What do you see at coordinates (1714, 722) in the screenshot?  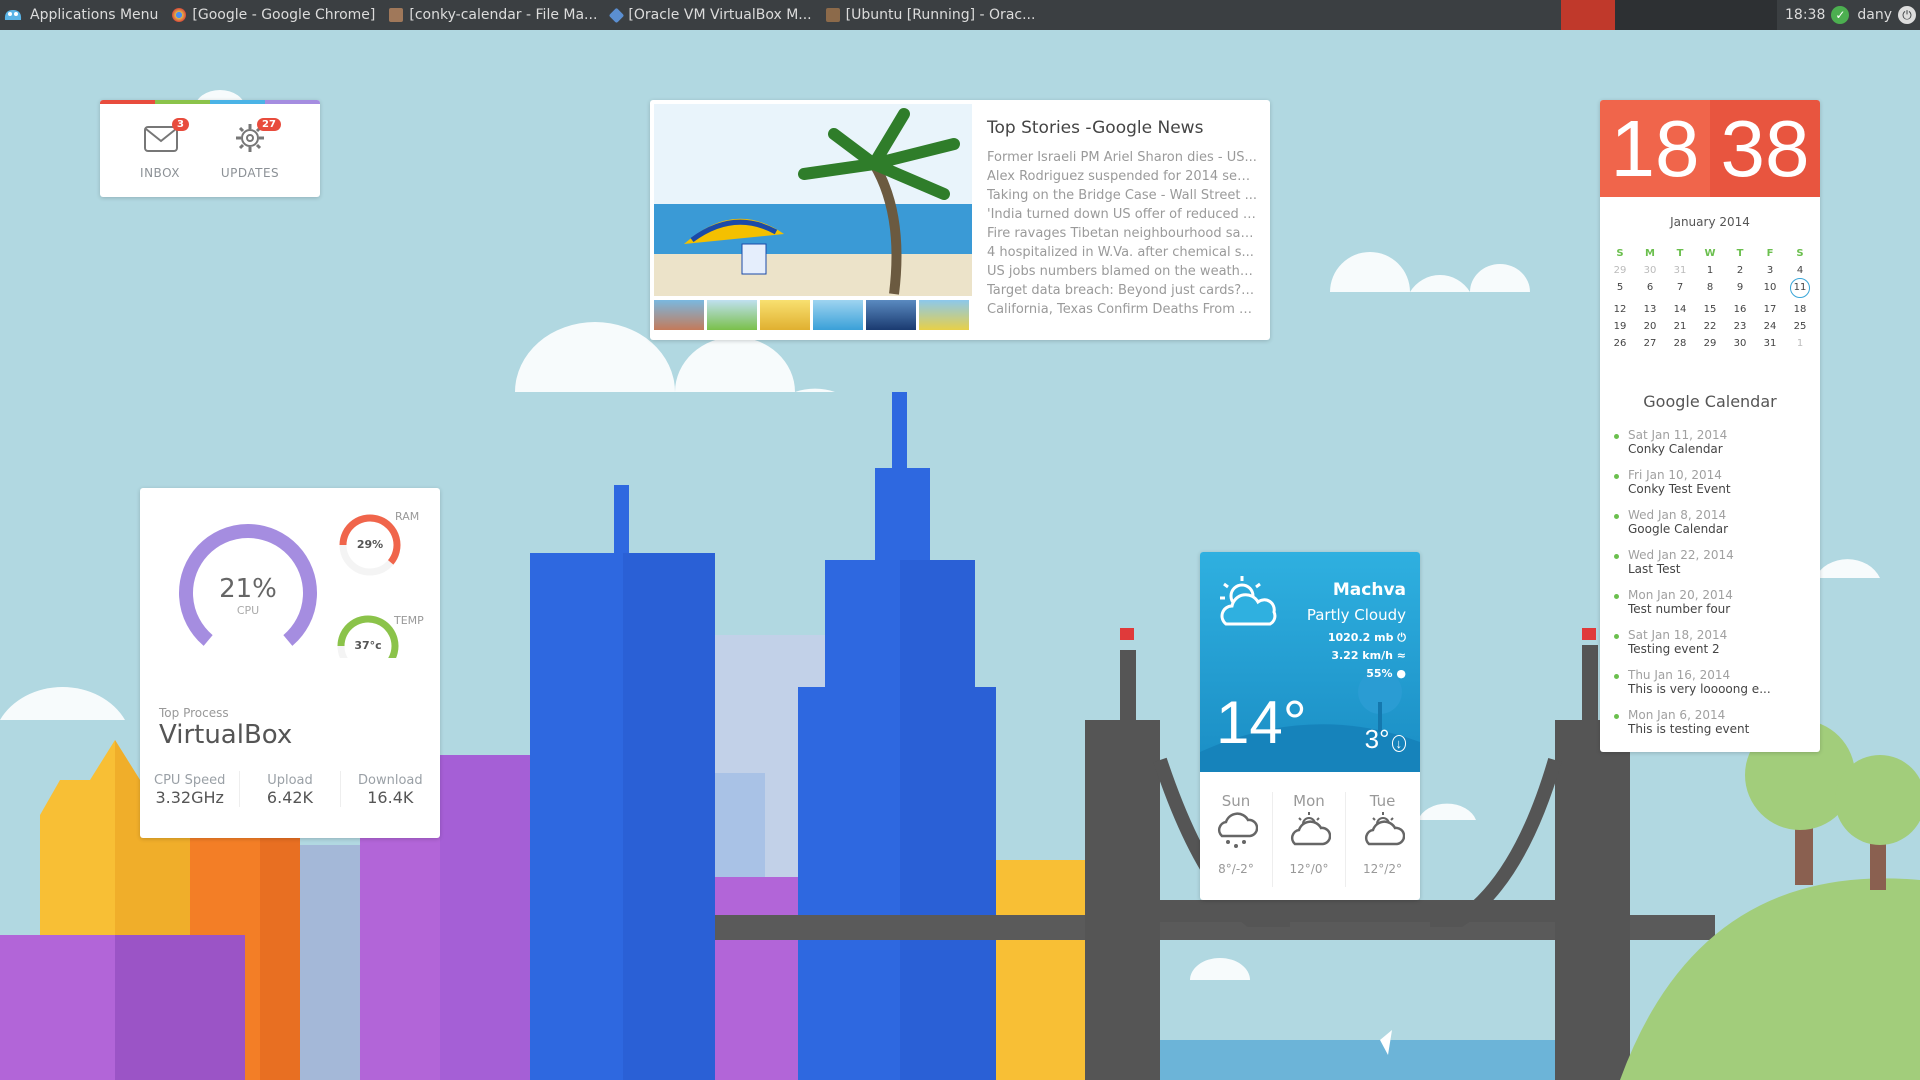 I see `calendar-event: Mon Jan 6, 2014 This is testing event` at bounding box center [1714, 722].